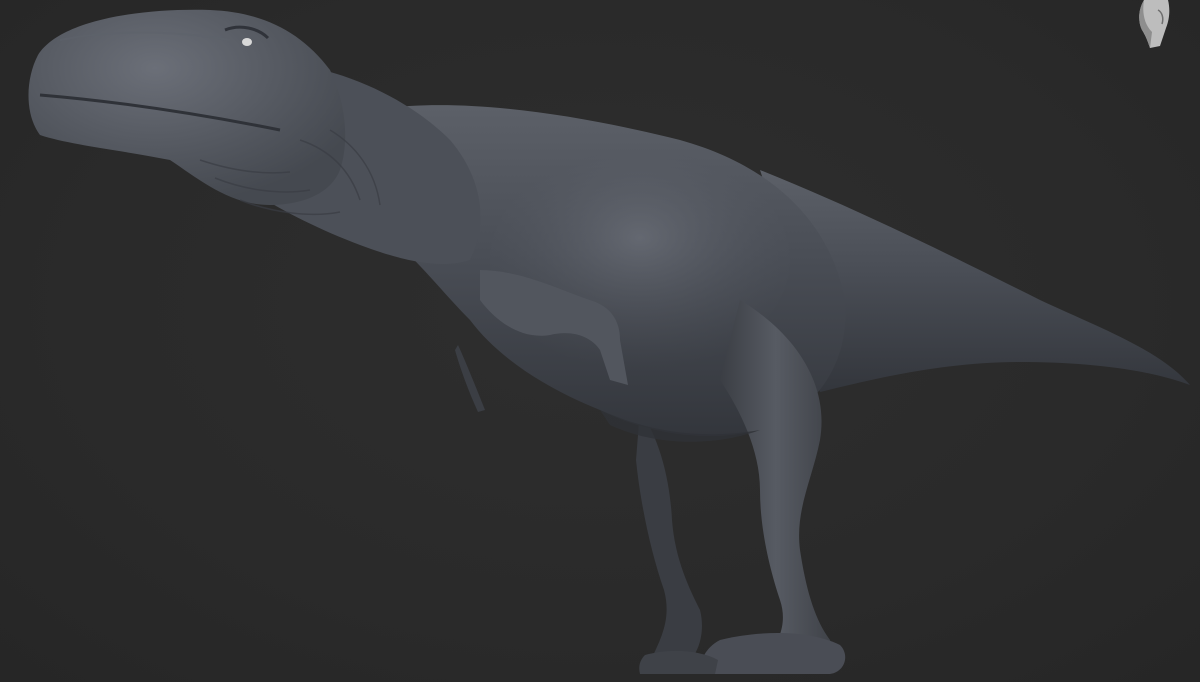 The height and width of the screenshot is (682, 1200). I want to click on eye, so click(247, 42).